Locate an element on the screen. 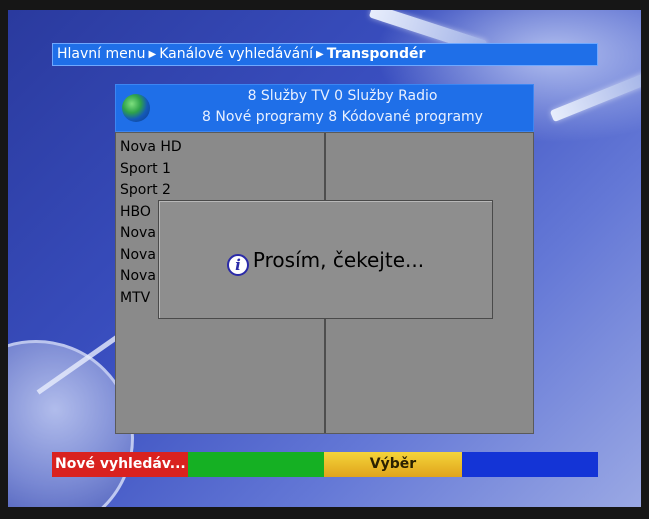  info-icon: i is located at coordinates (237, 265).